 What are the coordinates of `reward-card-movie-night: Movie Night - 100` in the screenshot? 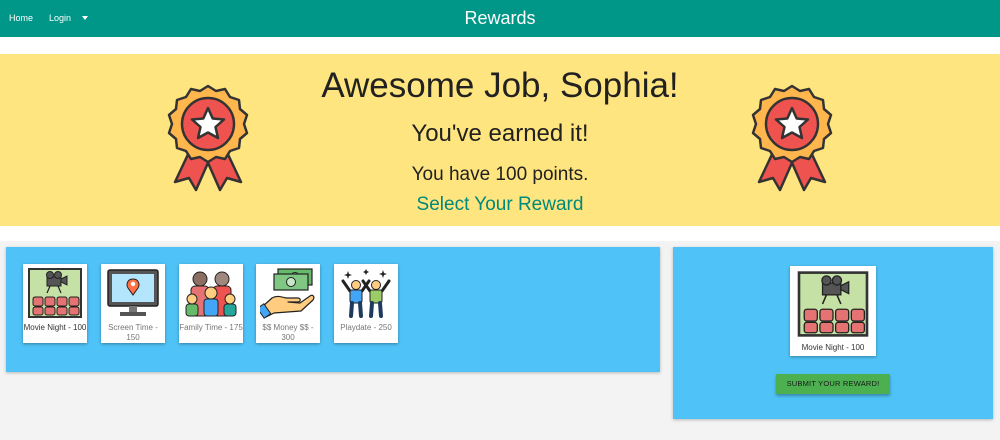 It's located at (55, 303).